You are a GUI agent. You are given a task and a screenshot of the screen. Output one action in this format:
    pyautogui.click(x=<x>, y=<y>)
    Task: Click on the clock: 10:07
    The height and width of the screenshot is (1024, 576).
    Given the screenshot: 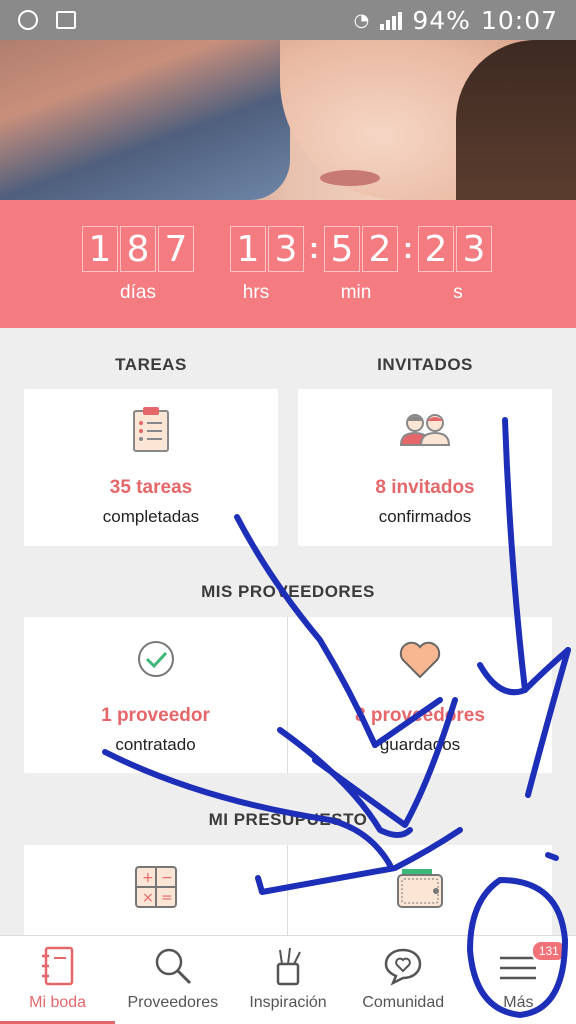 What is the action you would take?
    pyautogui.click(x=519, y=20)
    